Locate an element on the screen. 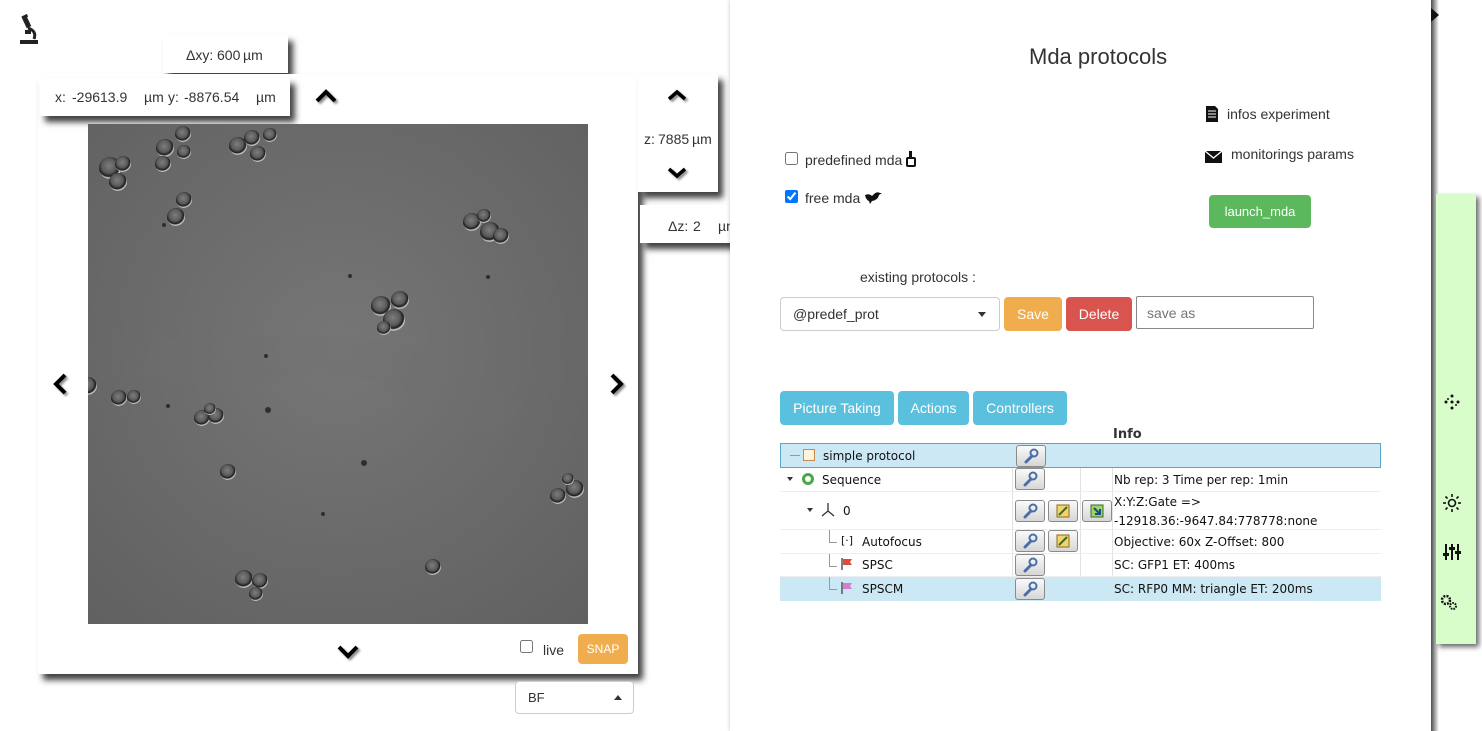 Image resolution: width=1482 pixels, height=731 pixels. flag-pink-icon is located at coordinates (846, 588).